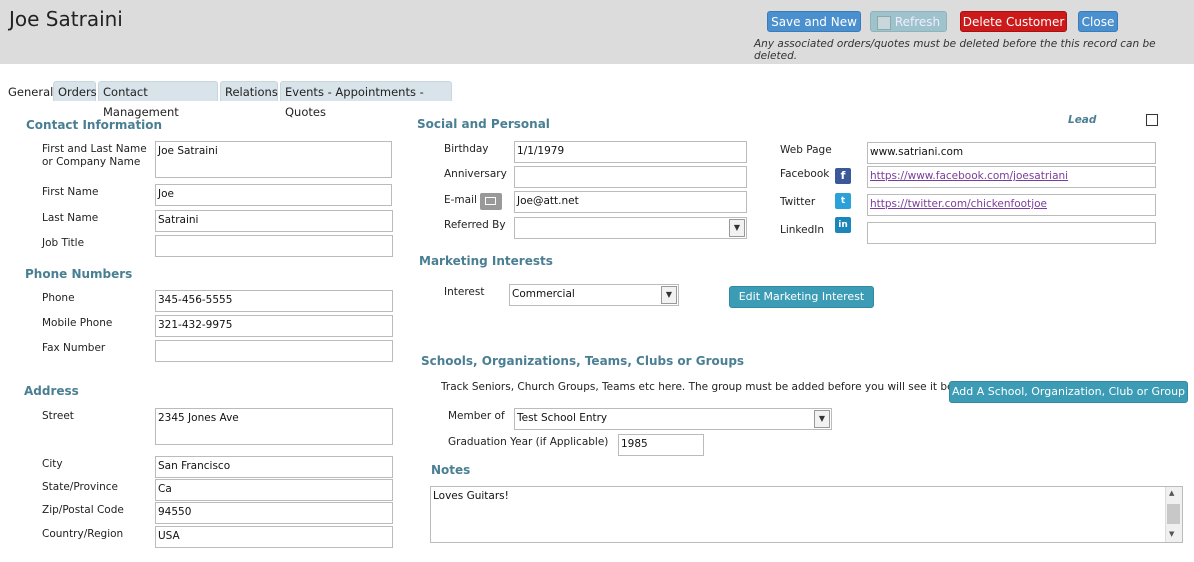 The height and width of the screenshot is (562, 1194). I want to click on scroll-up-icon: ▲, so click(1171, 493).